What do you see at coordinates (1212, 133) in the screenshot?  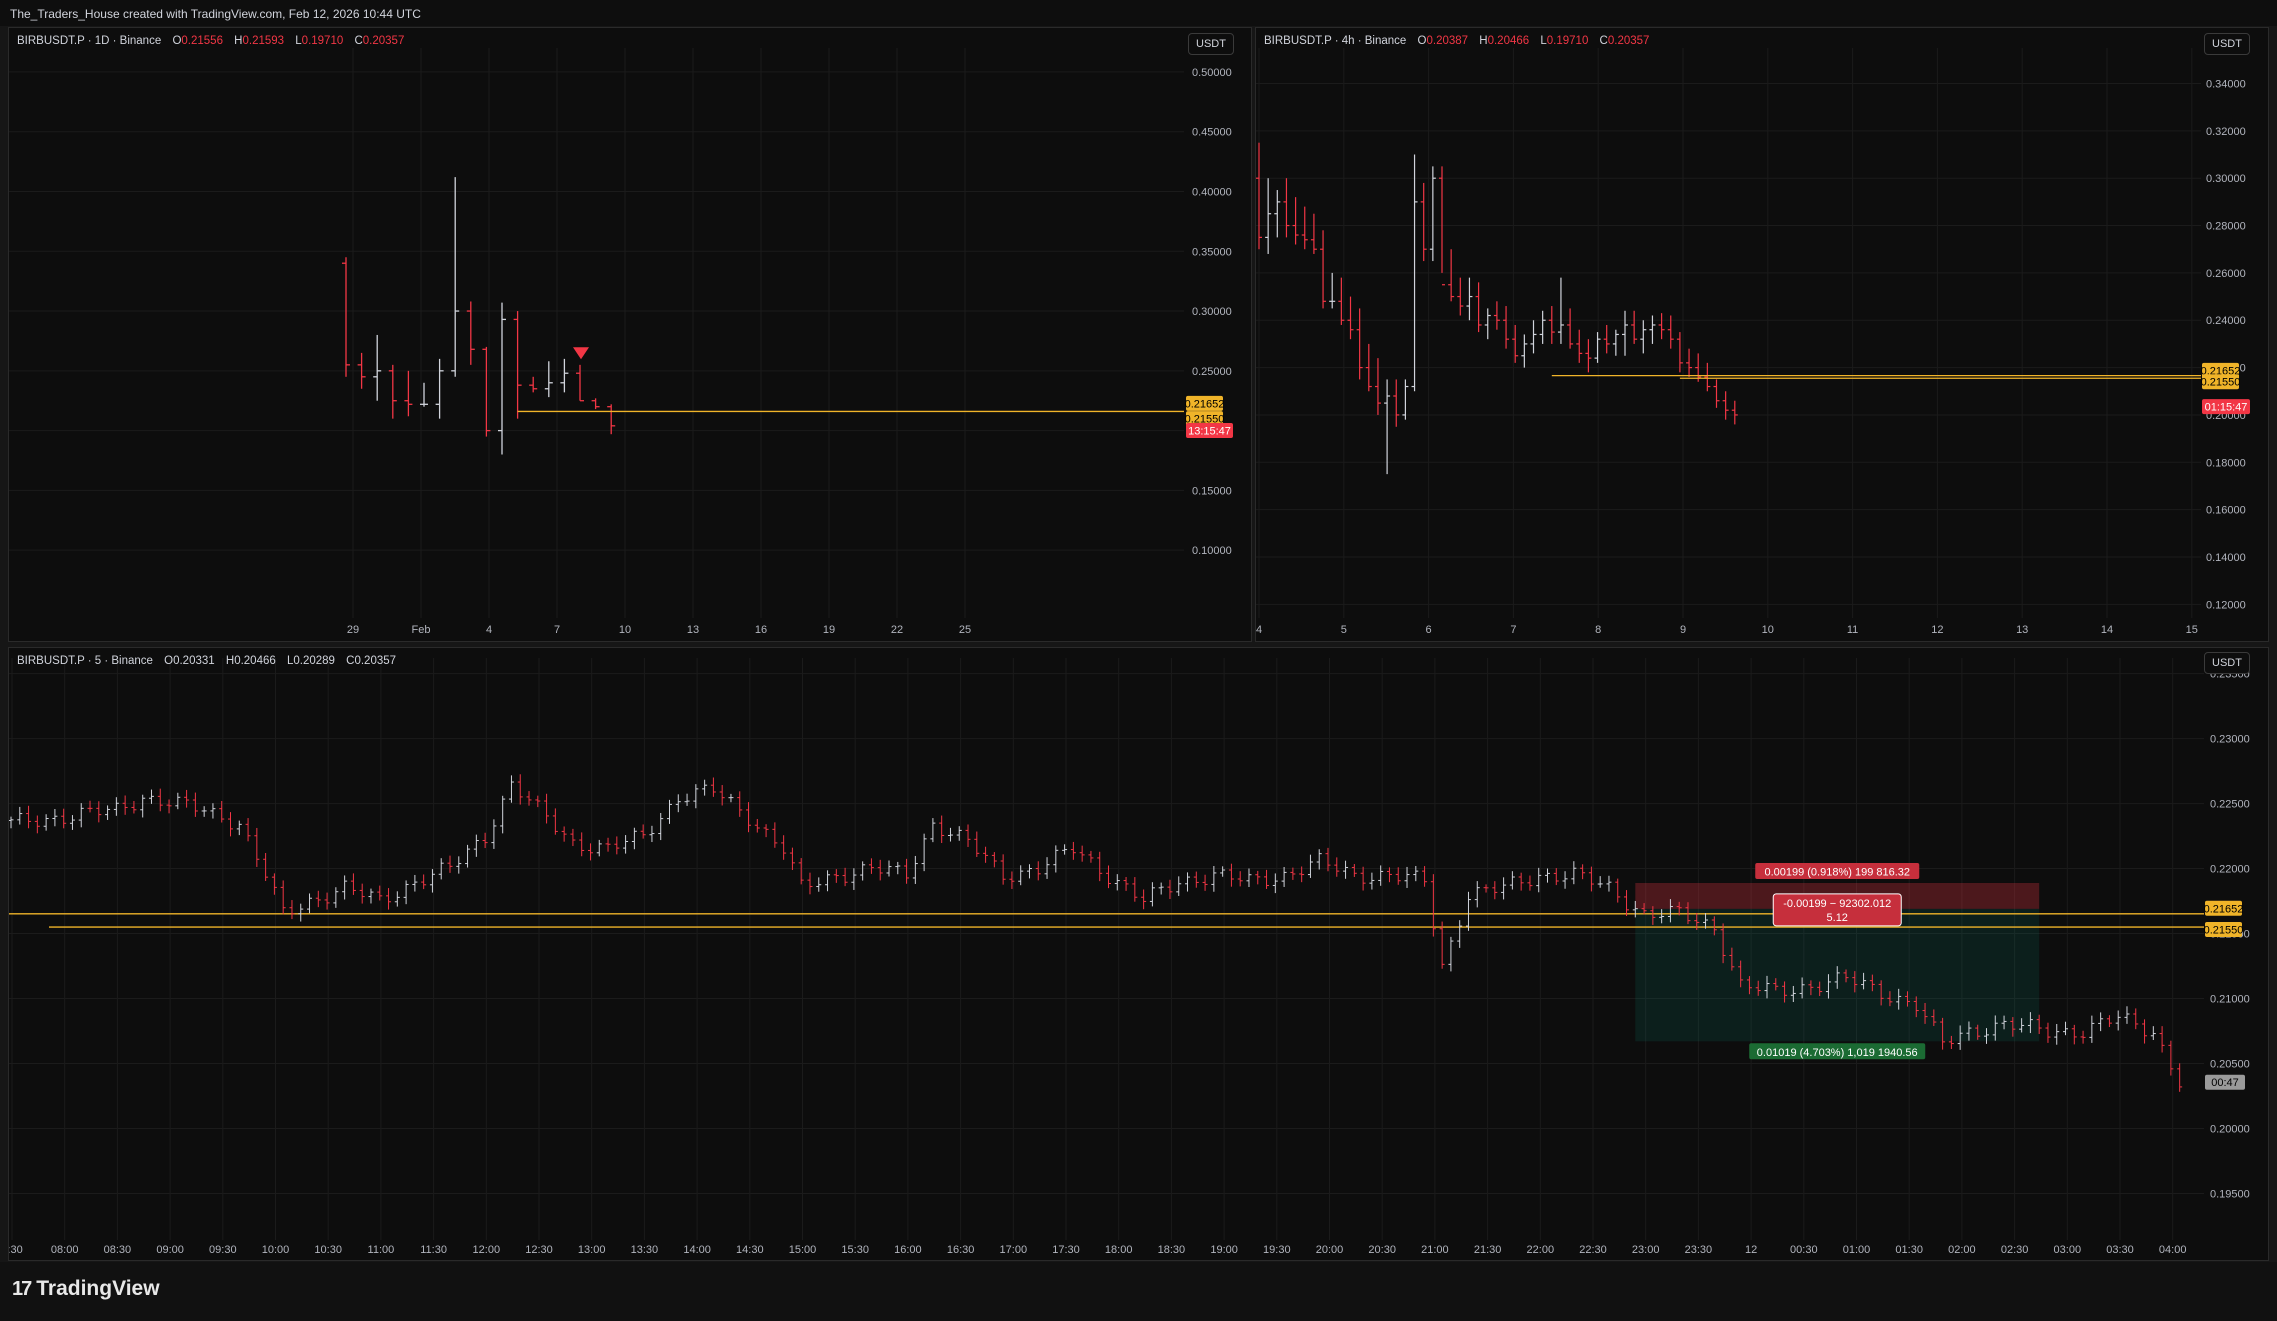 I see `y-tick-label: 0.45000` at bounding box center [1212, 133].